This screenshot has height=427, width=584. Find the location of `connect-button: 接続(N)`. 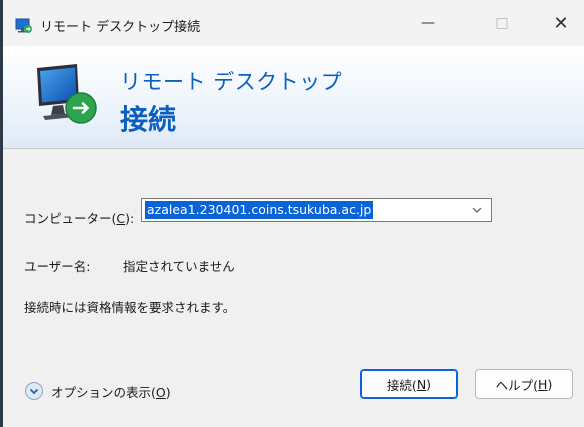

connect-button: 接続(N) is located at coordinates (409, 384).